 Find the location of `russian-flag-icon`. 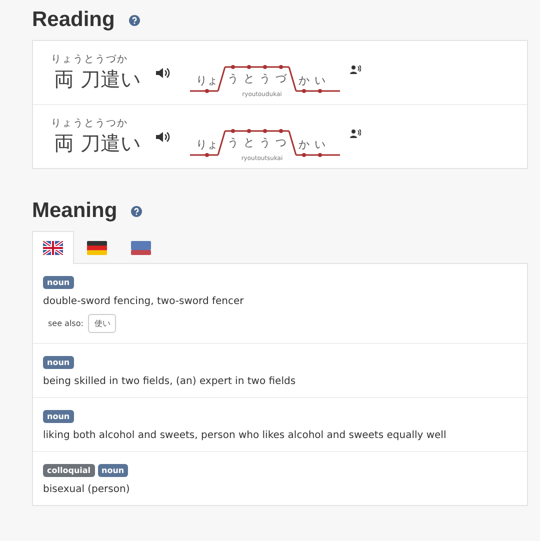

russian-flag-icon is located at coordinates (141, 248).